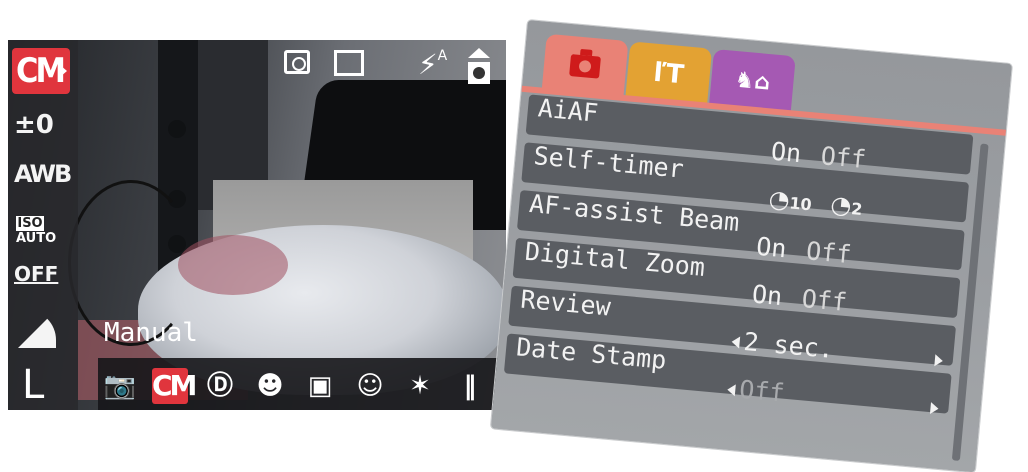  Describe the element at coordinates (36, 238) in the screenshot. I see `iso-value: AUTO` at that location.